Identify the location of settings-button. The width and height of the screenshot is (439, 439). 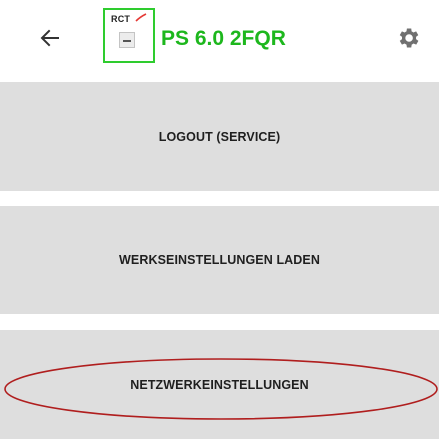
(408, 38).